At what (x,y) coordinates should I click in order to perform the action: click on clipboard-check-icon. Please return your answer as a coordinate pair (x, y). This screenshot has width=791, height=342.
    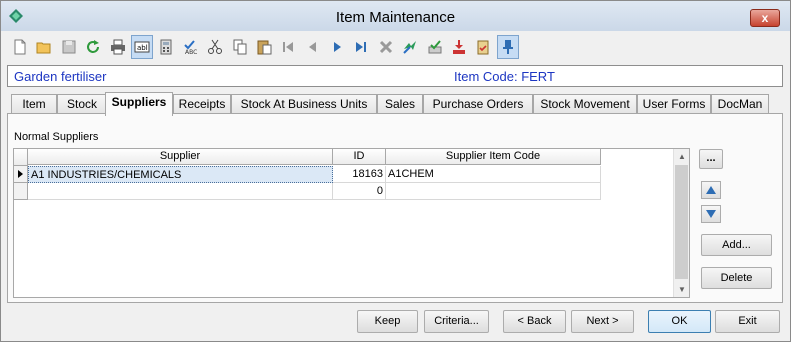
    Looking at the image, I should click on (483, 47).